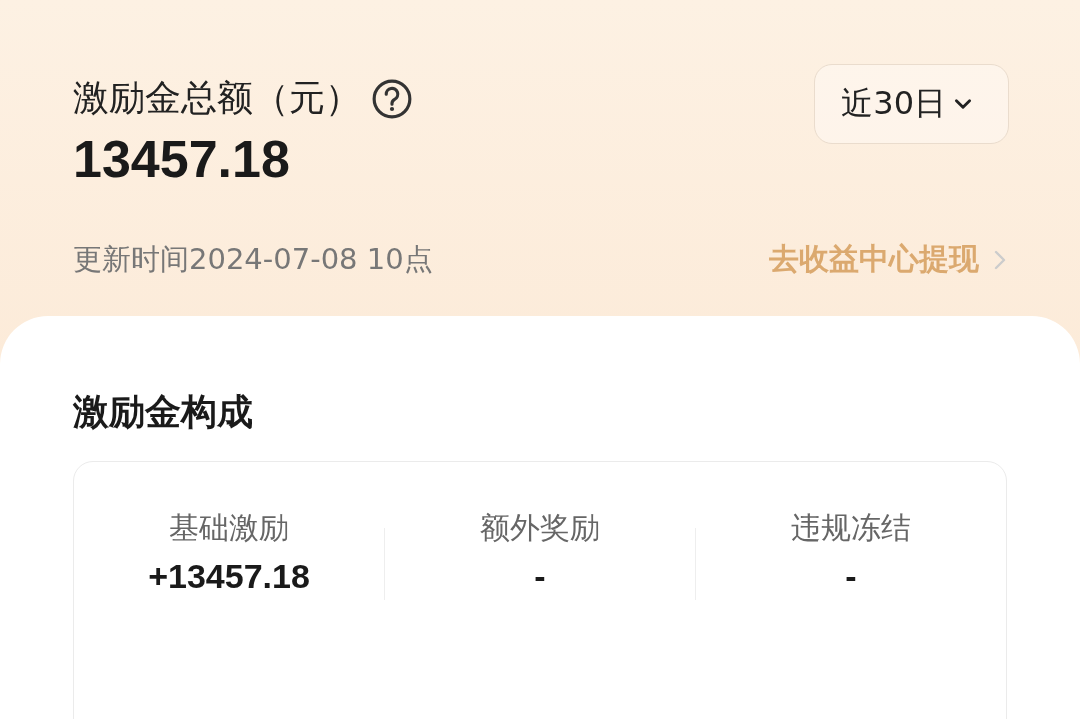 This screenshot has height=719, width=1080. Describe the element at coordinates (911, 104) in the screenshot. I see `period-dropdown: 近30日` at that location.